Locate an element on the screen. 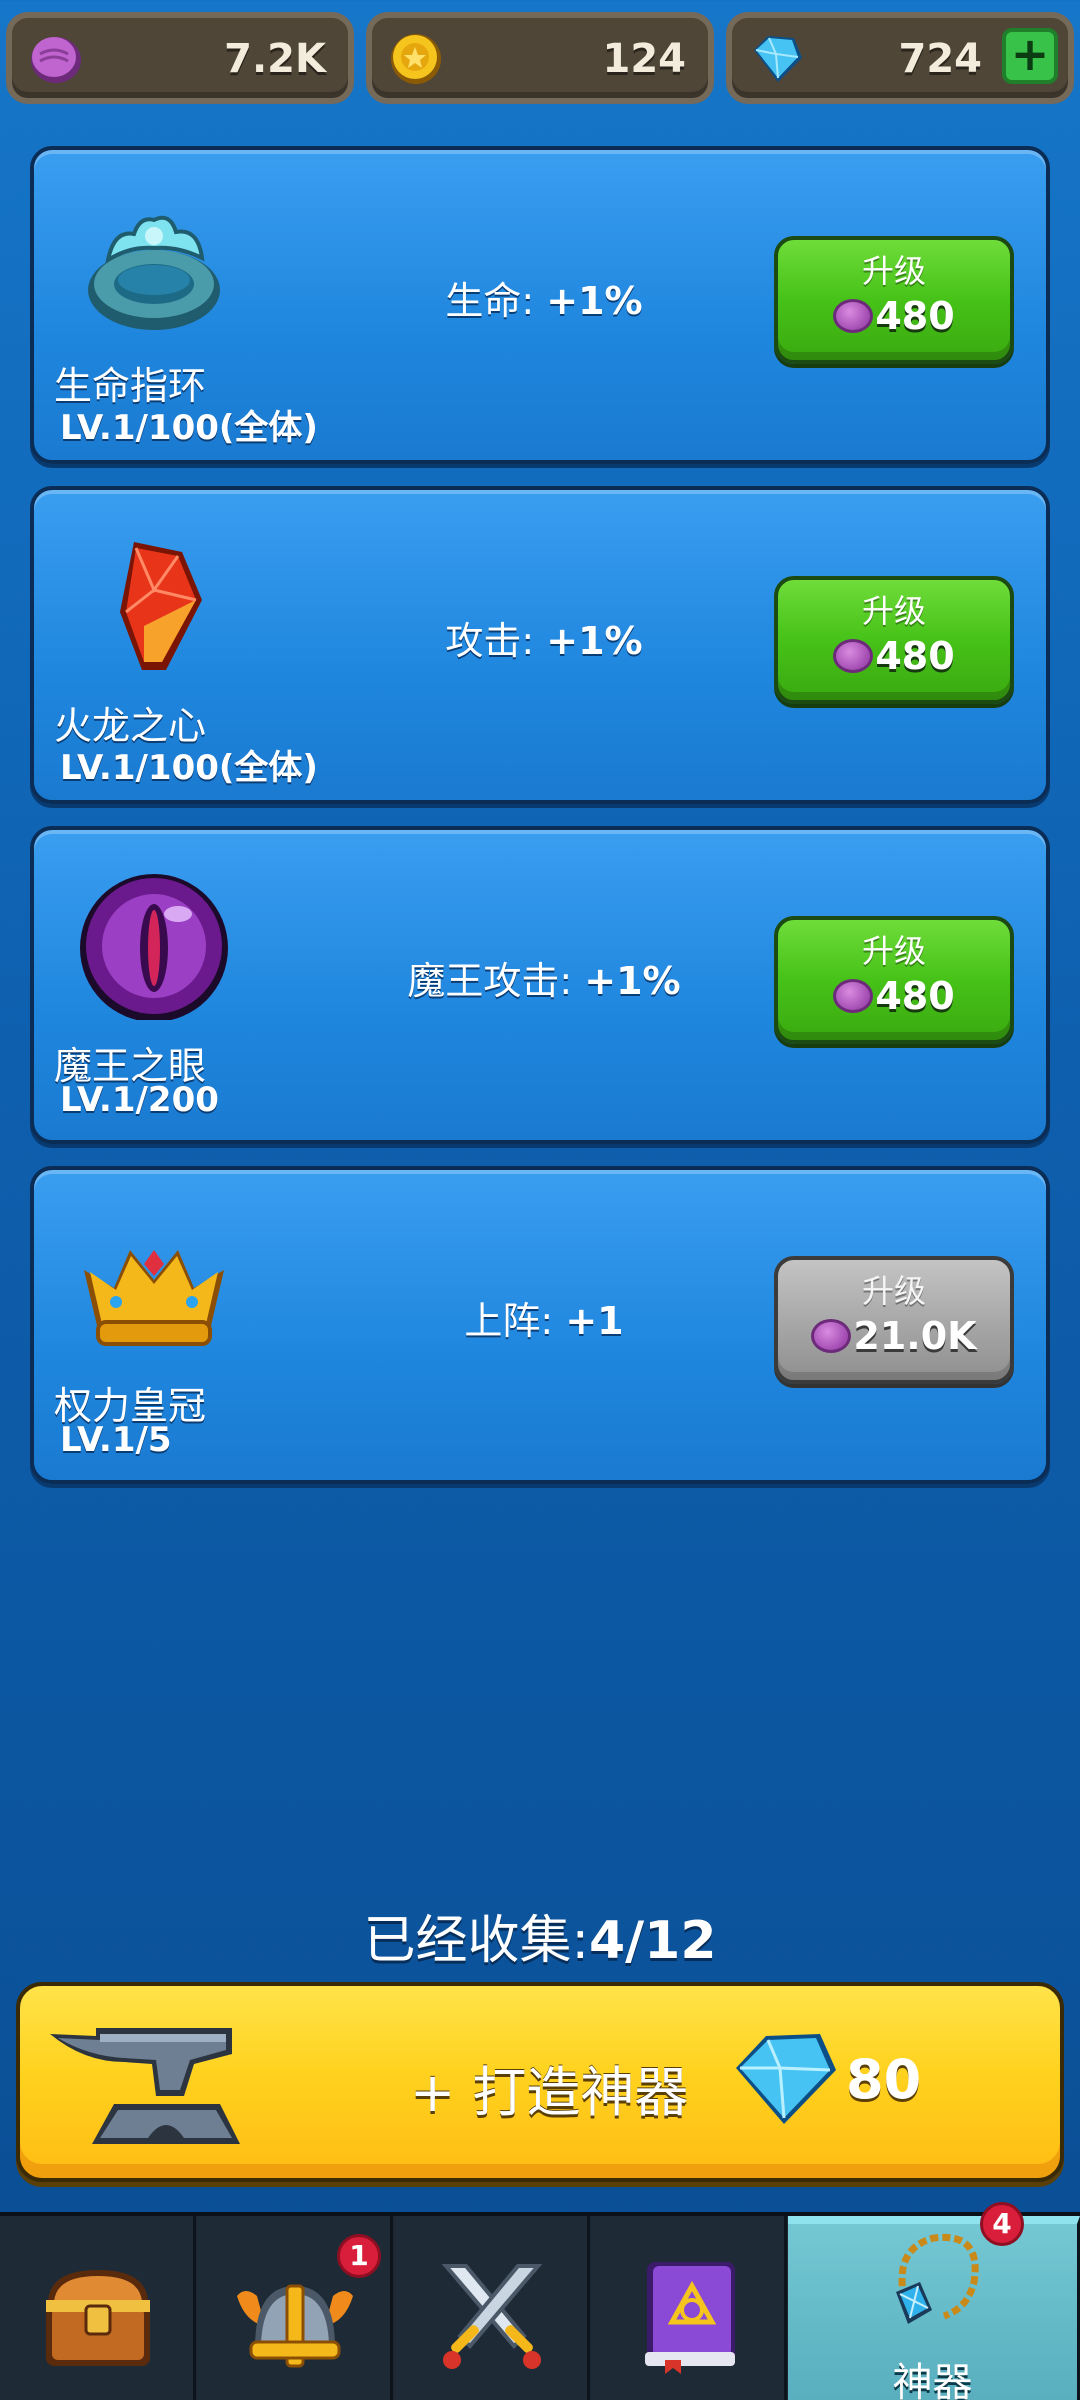 Image resolution: width=1080 pixels, height=2400 pixels. crown-icon is located at coordinates (154, 1298).